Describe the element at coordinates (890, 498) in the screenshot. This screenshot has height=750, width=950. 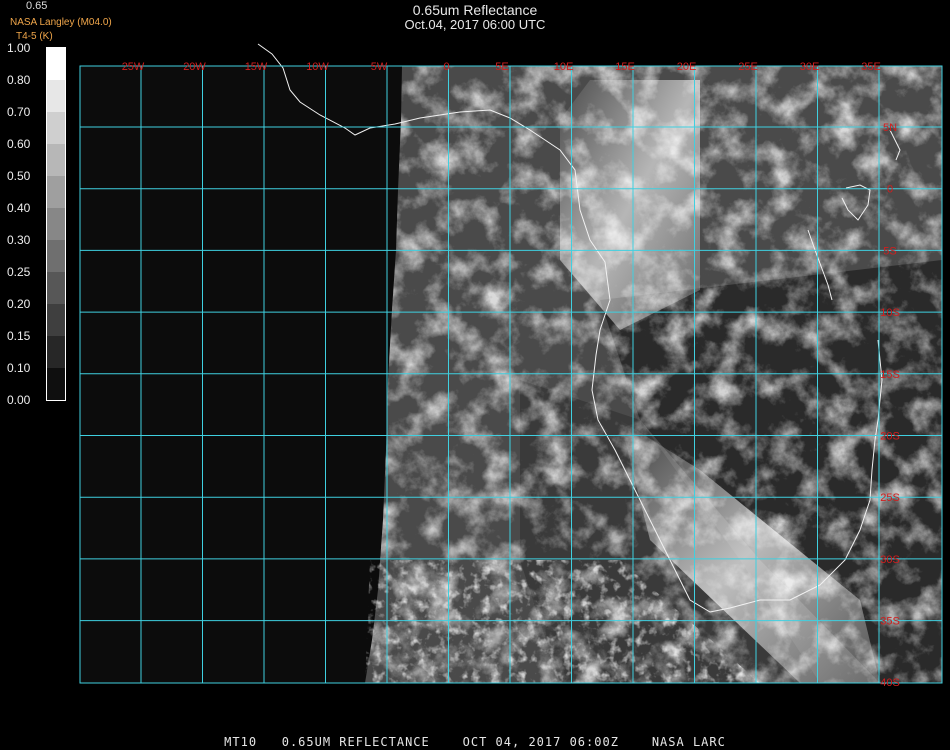
I see `latitude-label: 25S` at that location.